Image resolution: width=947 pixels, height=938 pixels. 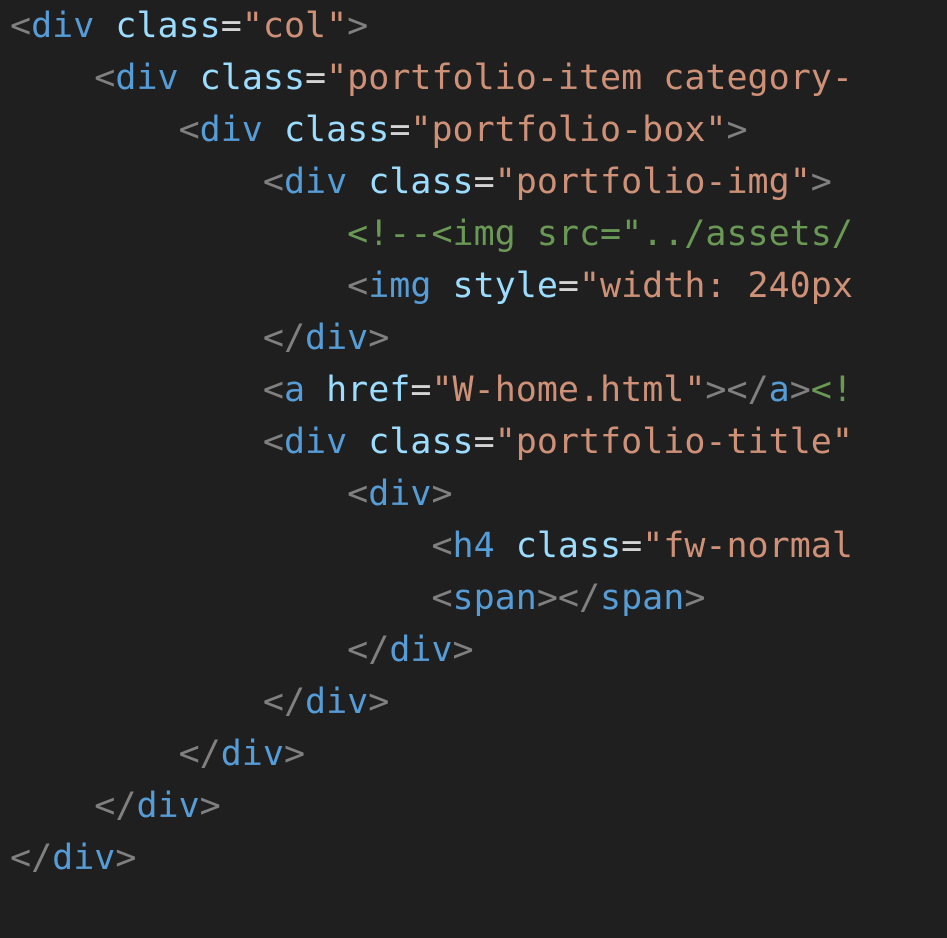 I want to click on code-line: <!--<img src="../assets/, so click(x=431, y=234).